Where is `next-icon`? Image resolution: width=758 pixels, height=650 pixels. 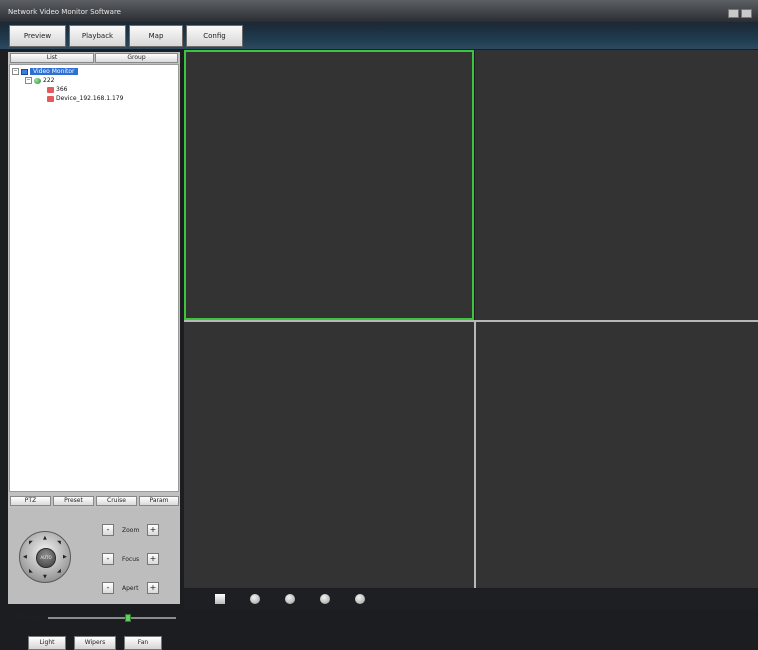
next-icon is located at coordinates (325, 599).